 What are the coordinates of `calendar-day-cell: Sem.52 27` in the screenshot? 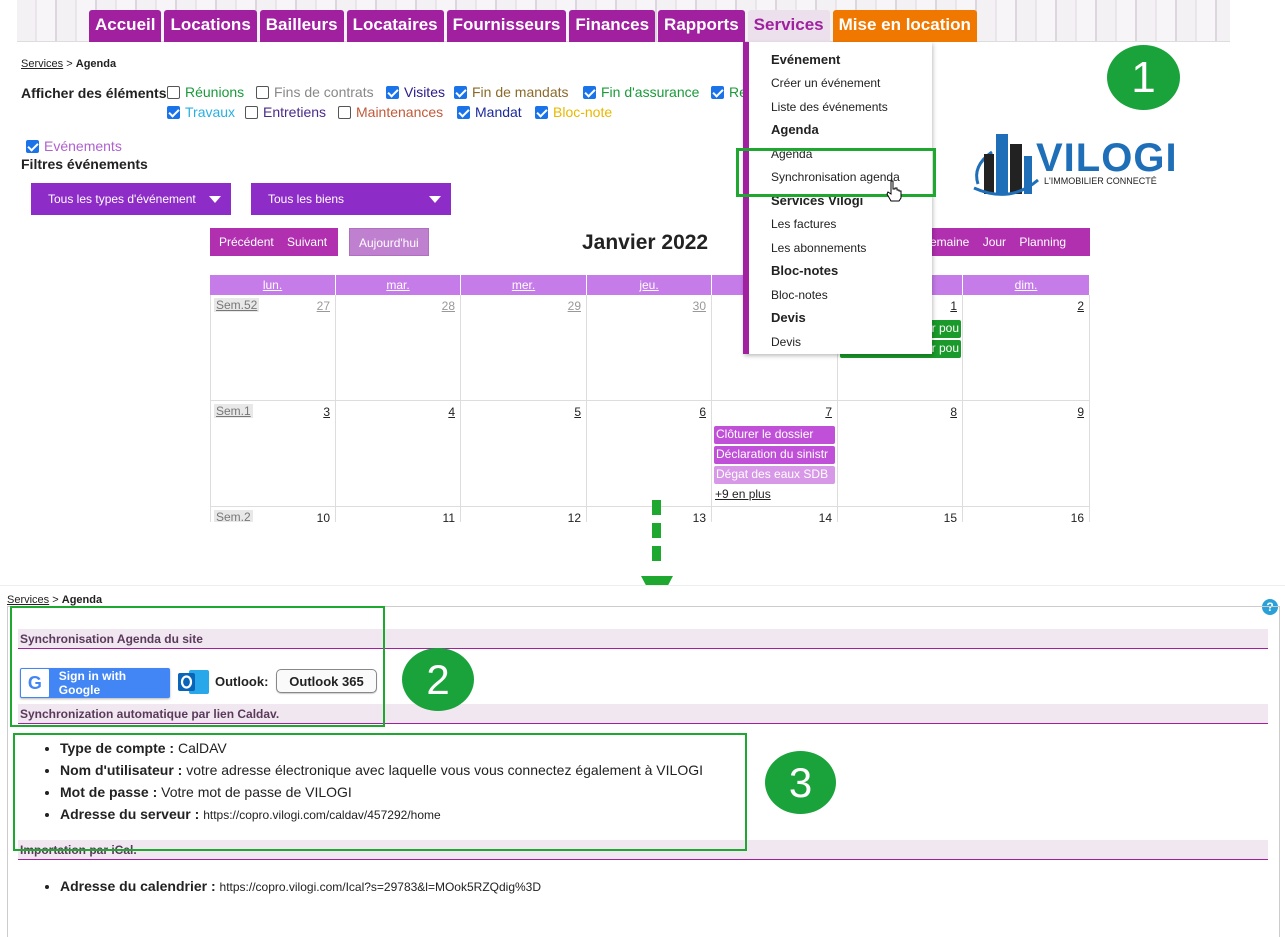 It's located at (273, 348).